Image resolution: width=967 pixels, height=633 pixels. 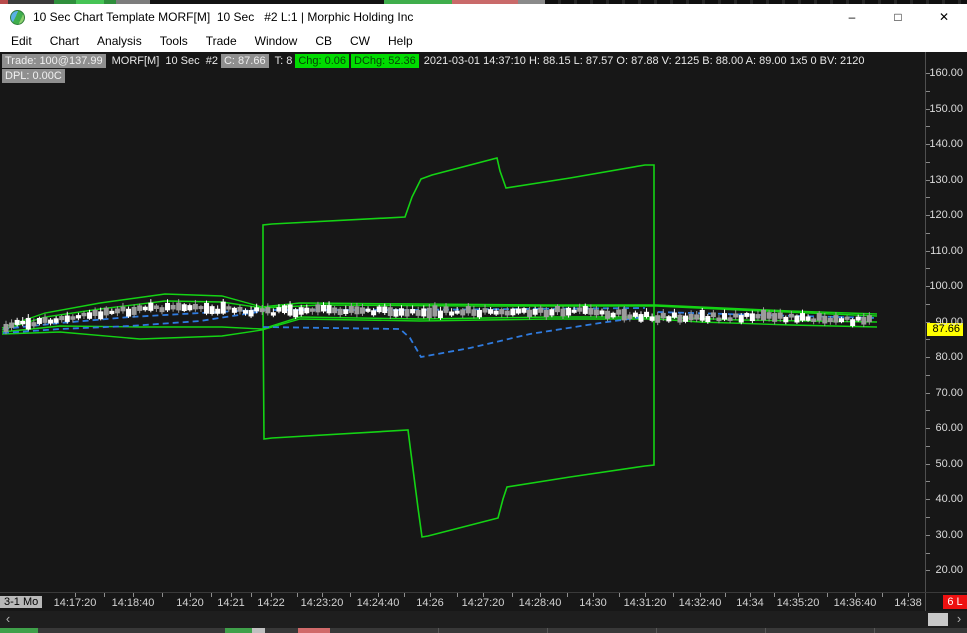 What do you see at coordinates (360, 41) in the screenshot?
I see `menu-item-cw: CW` at bounding box center [360, 41].